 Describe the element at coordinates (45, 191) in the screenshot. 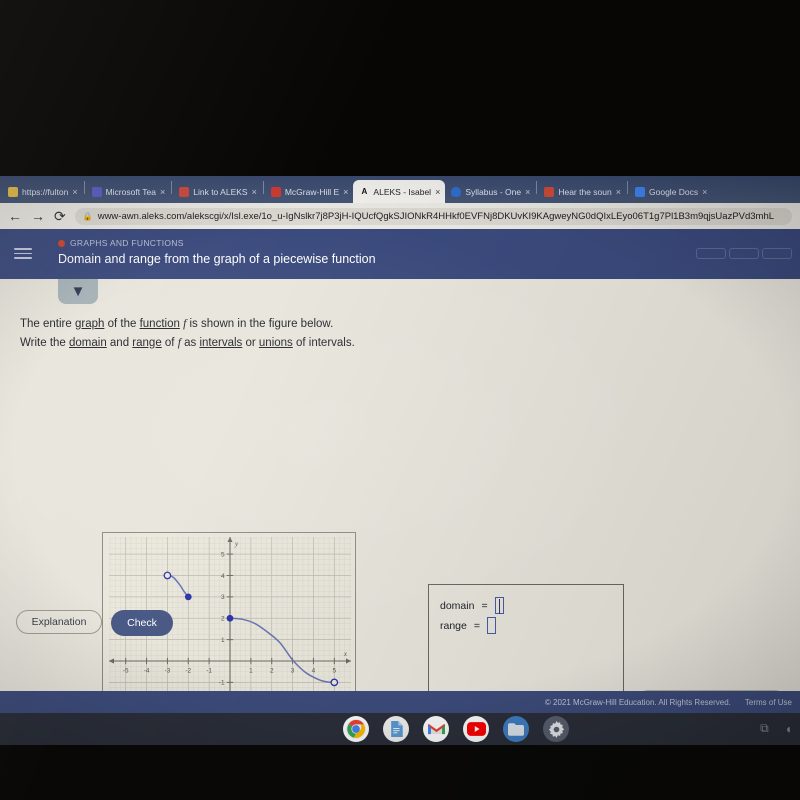

I see `browser-tab-label: https://fulton` at that location.